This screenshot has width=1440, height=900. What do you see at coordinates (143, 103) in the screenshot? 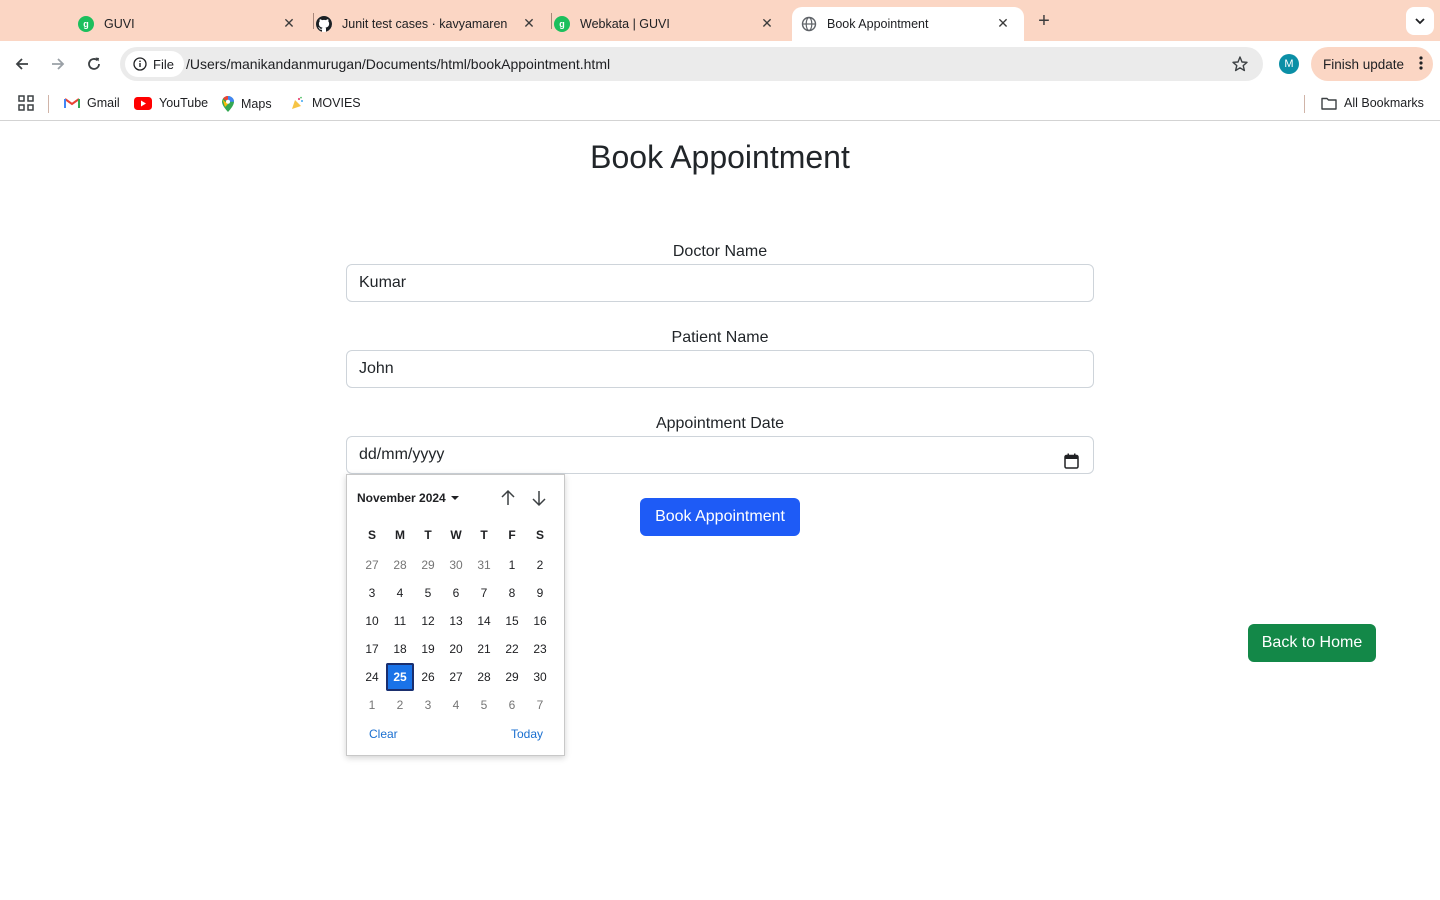
I see `youtube-icon` at bounding box center [143, 103].